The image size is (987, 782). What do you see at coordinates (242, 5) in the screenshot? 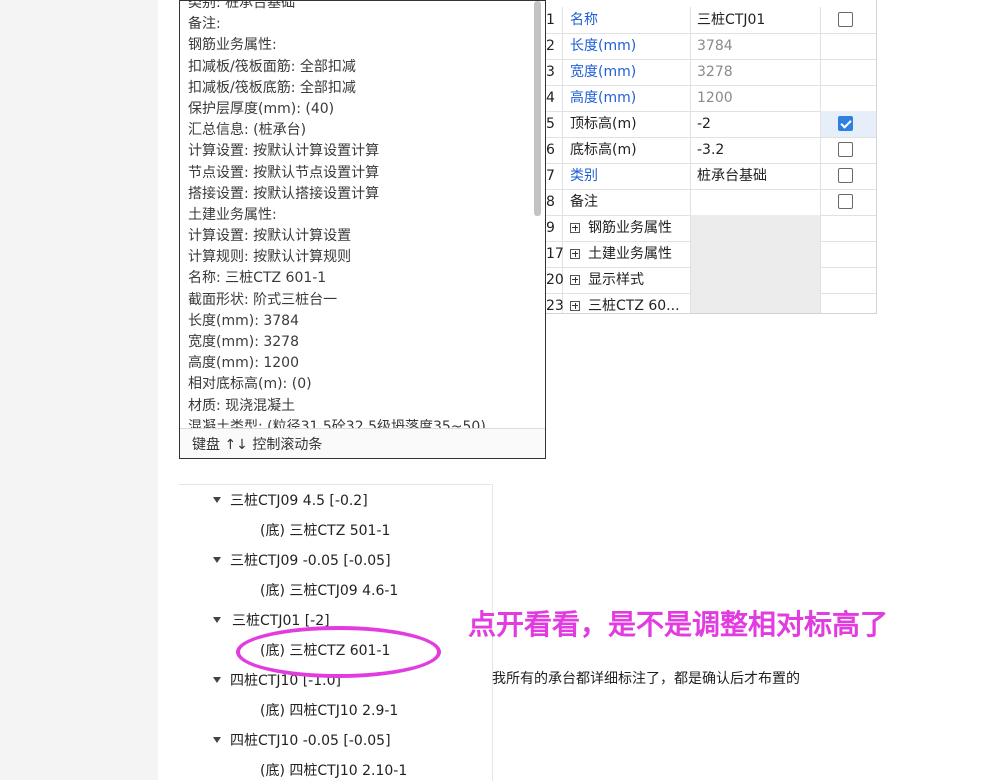
I see `tooltip-line: 类别: 桩承台基础` at bounding box center [242, 5].